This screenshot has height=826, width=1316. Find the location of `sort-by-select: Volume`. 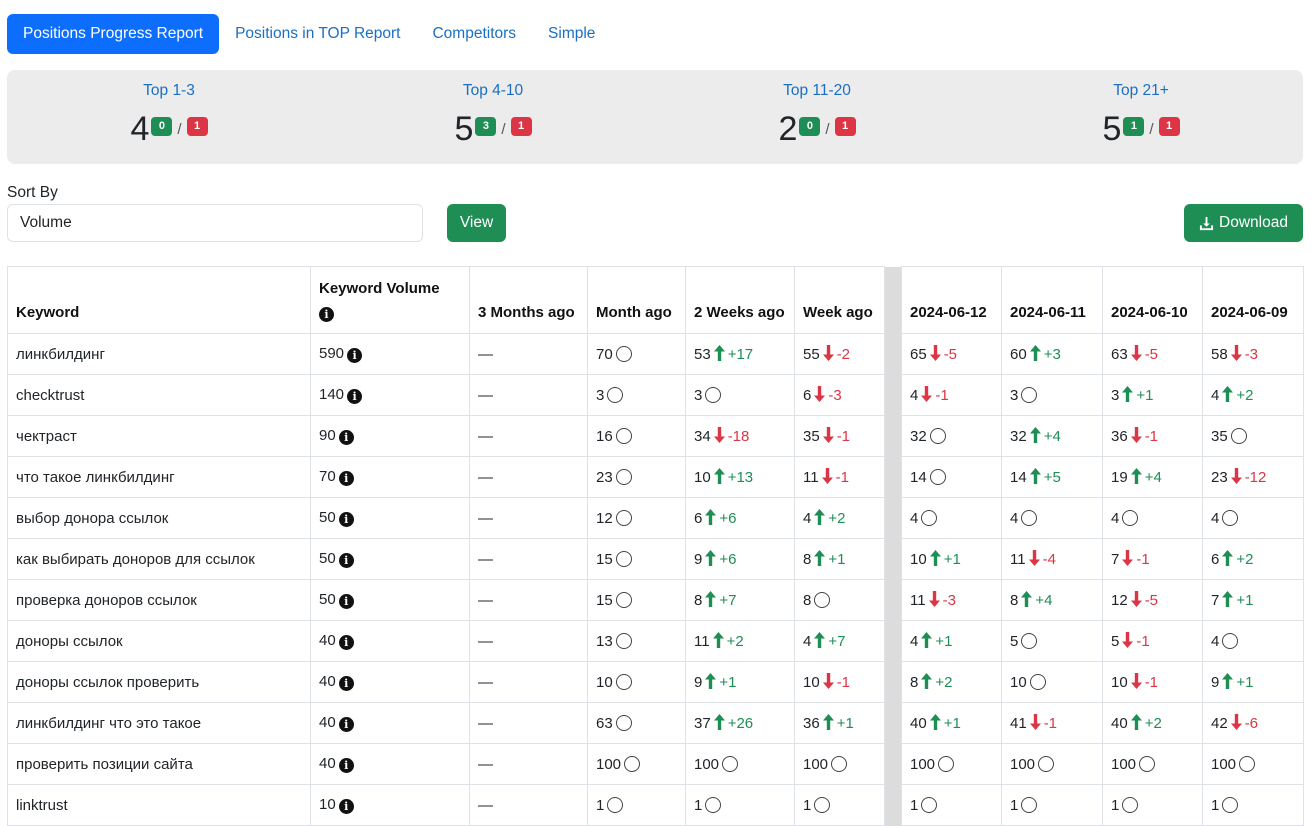

sort-by-select: Volume is located at coordinates (215, 223).